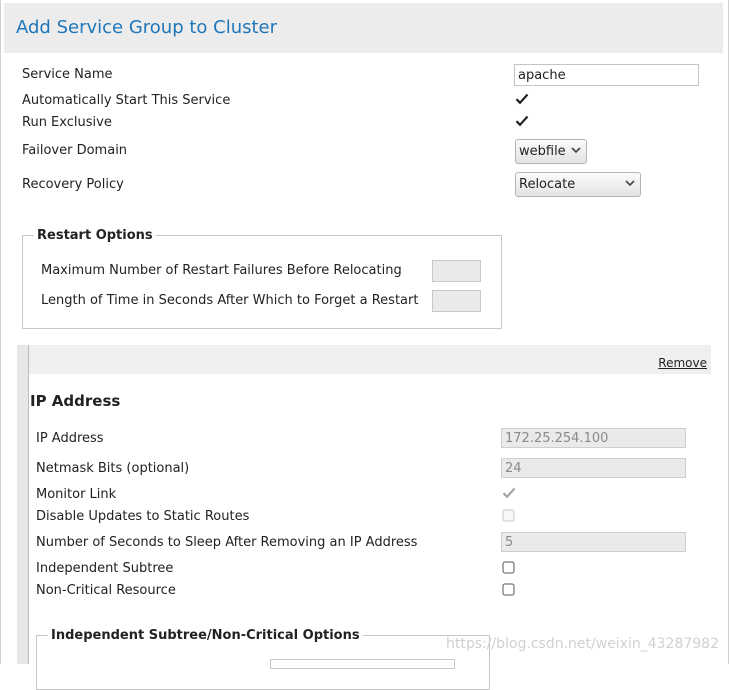 Image resolution: width=729 pixels, height=690 pixels. What do you see at coordinates (70, 438) in the screenshot?
I see `ip-address-label: IP Address` at bounding box center [70, 438].